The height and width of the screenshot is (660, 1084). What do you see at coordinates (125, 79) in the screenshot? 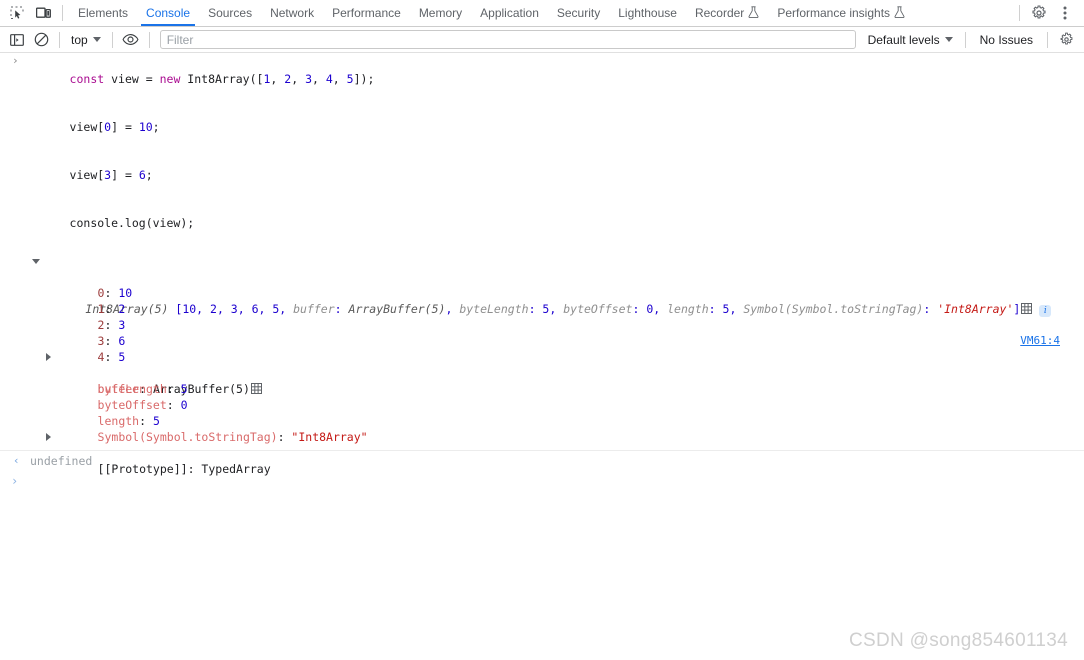
I see `token: view` at bounding box center [125, 79].